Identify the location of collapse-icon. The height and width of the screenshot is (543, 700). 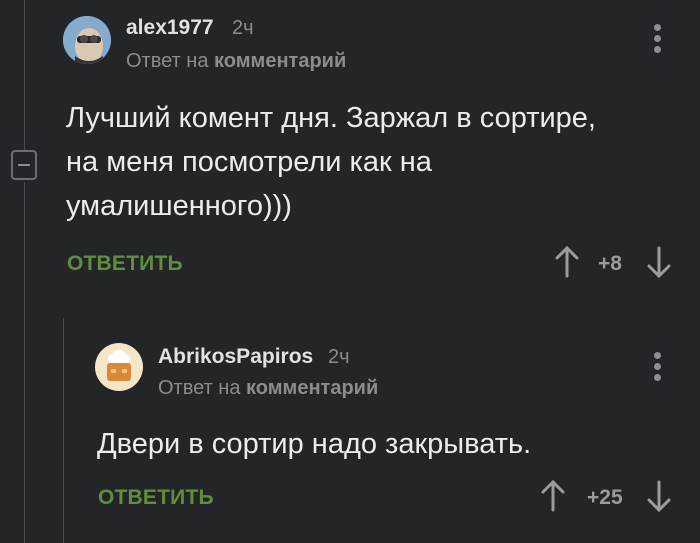
(24, 165).